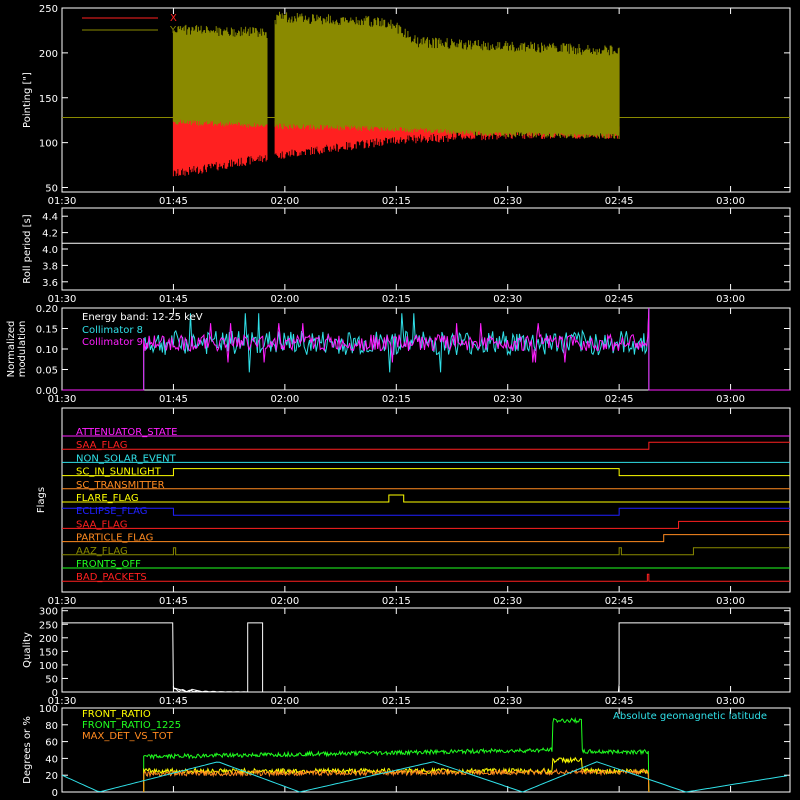  Describe the element at coordinates (126, 432) in the screenshot. I see `flag-label: ATTENUATOR_STATE` at that location.